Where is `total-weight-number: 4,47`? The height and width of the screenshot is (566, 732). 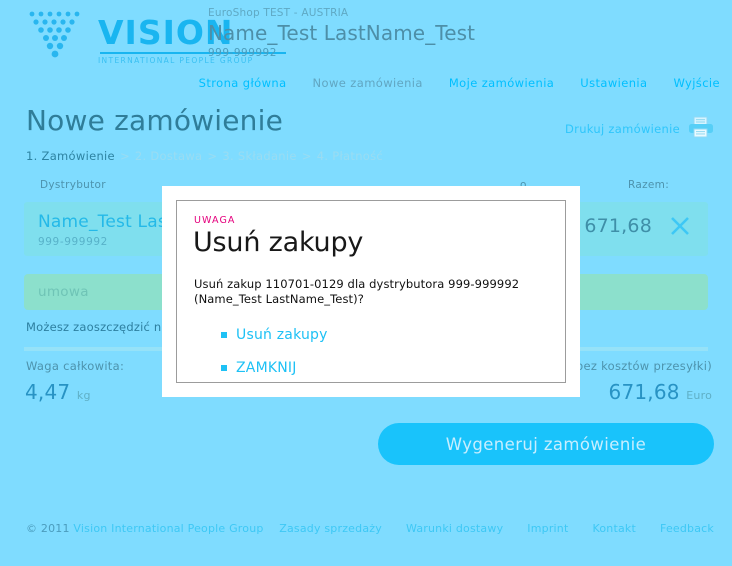 total-weight-number: 4,47 is located at coordinates (48, 392).